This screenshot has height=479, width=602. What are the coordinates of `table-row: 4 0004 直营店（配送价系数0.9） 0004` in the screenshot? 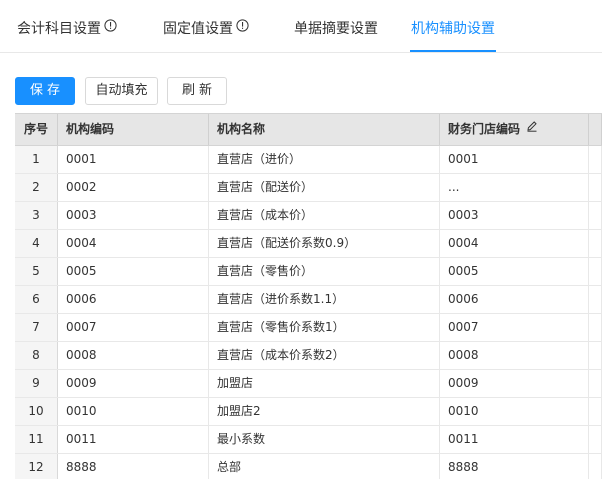 It's located at (308, 244).